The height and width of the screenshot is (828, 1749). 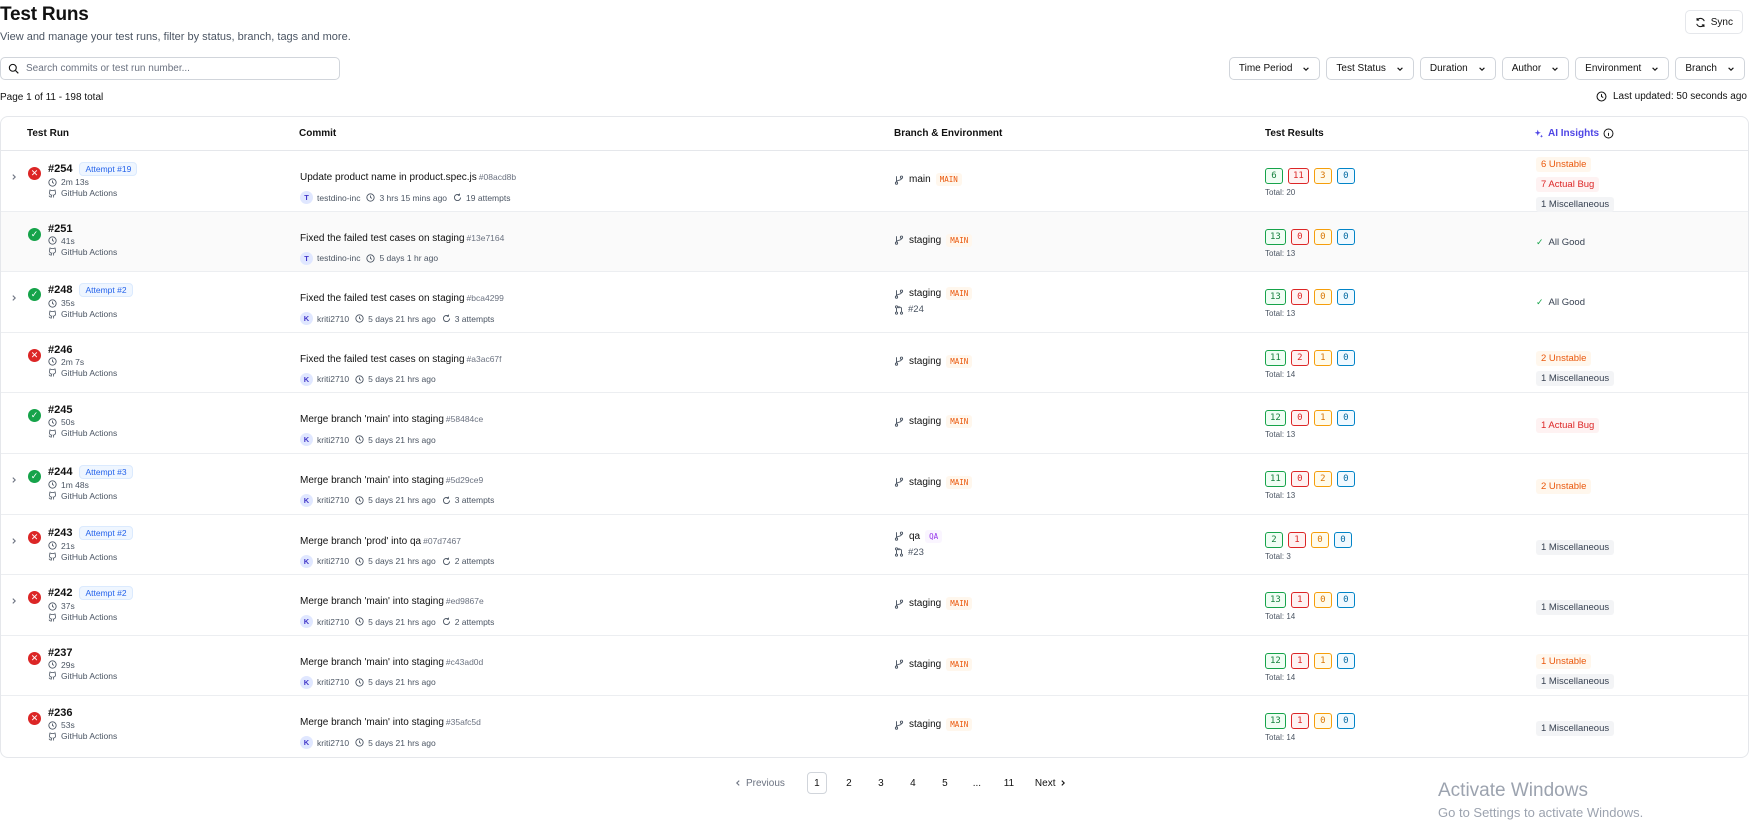 I want to click on branch-name: qa, so click(x=914, y=536).